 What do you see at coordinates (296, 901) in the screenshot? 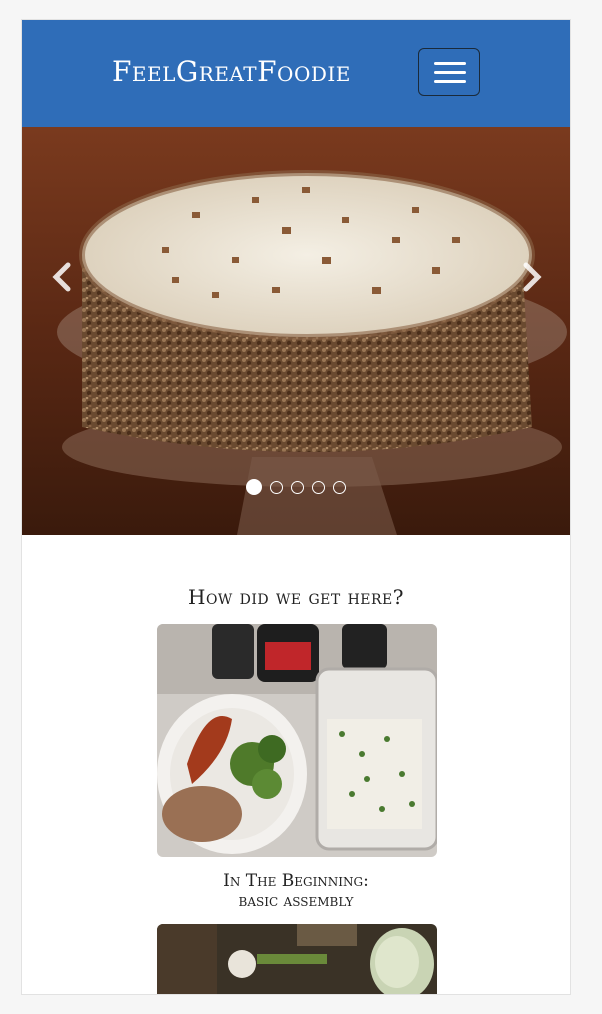
I see `card-caption-line-2: basic assembly` at bounding box center [296, 901].